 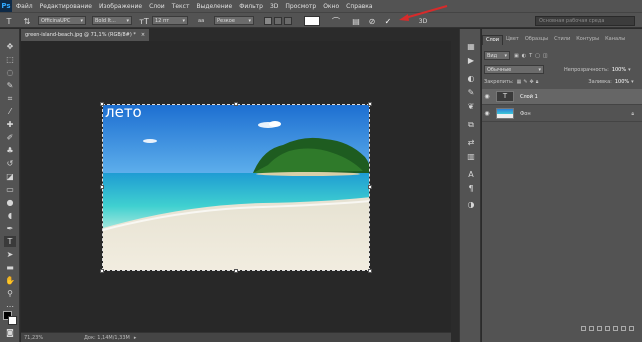 I want to click on layer-style-icon, so click(x=591, y=328).